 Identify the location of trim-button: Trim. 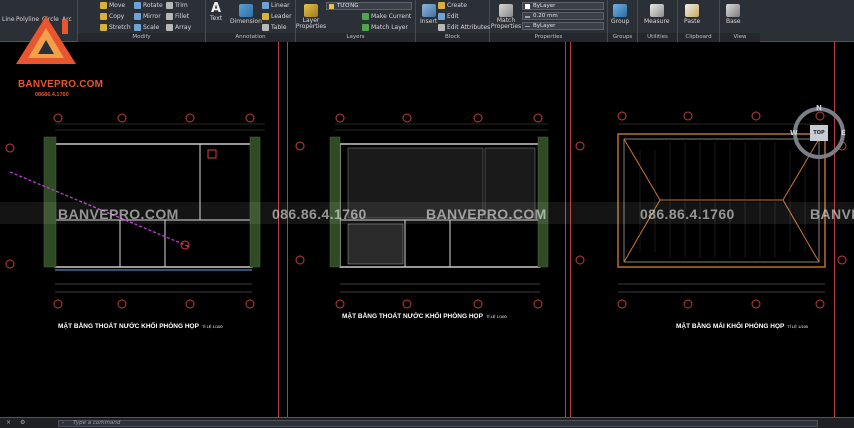
(177, 5).